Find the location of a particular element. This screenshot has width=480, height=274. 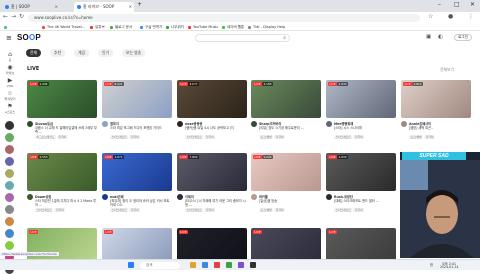

stream-title: [캠방] 새벽 피곤.. is located at coordinates (440, 130).